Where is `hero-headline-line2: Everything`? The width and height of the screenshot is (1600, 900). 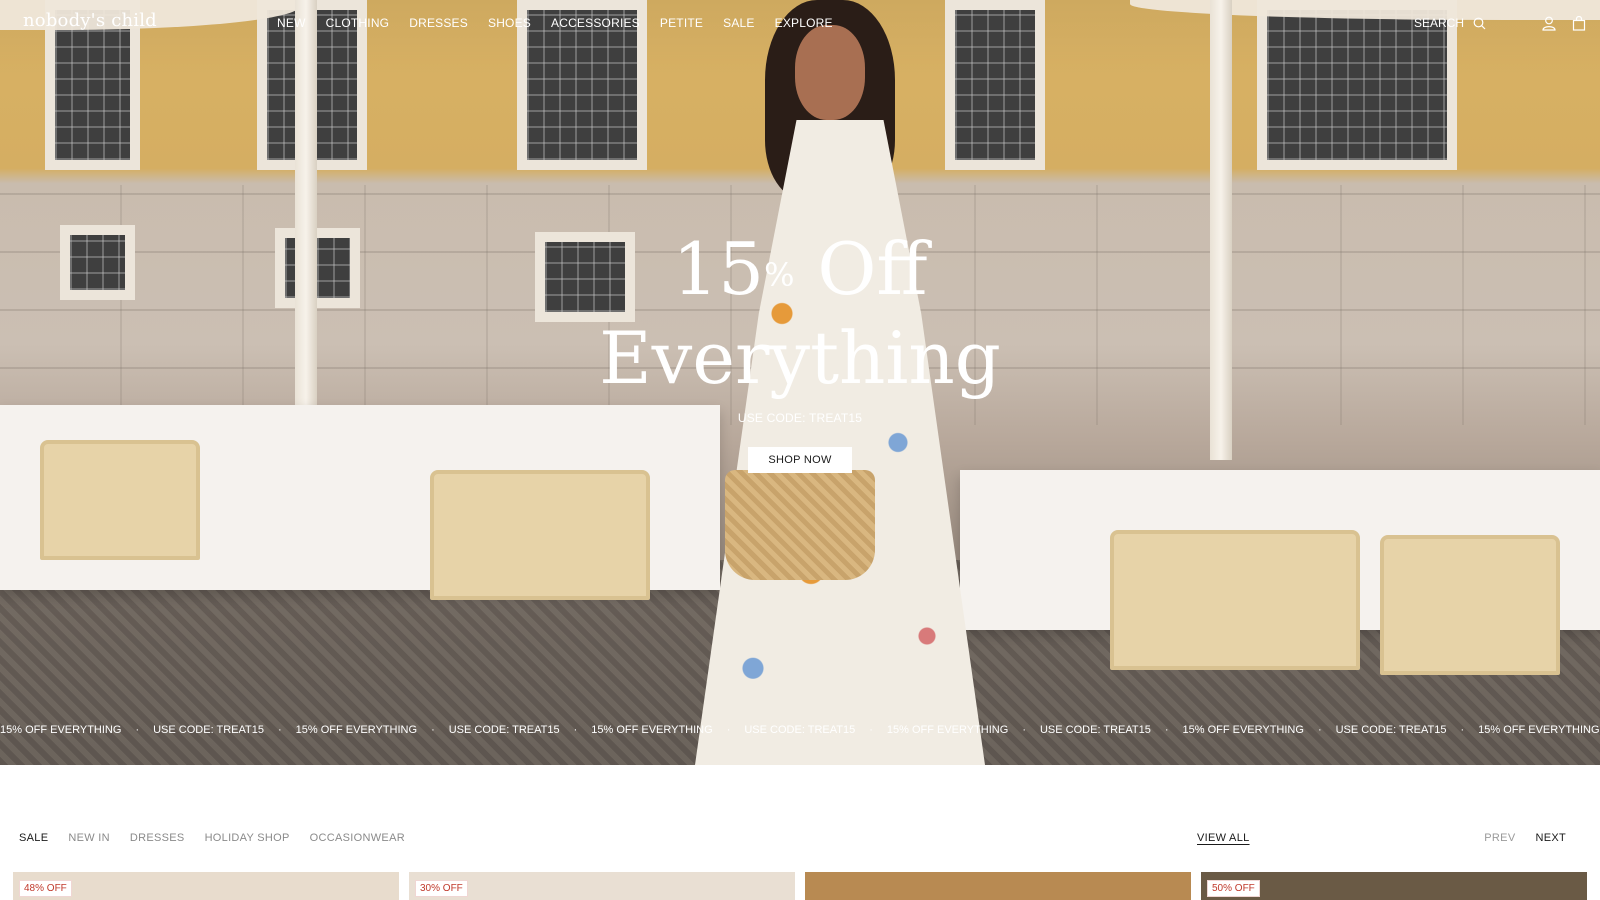
hero-headline-line2: Everything is located at coordinates (800, 358).